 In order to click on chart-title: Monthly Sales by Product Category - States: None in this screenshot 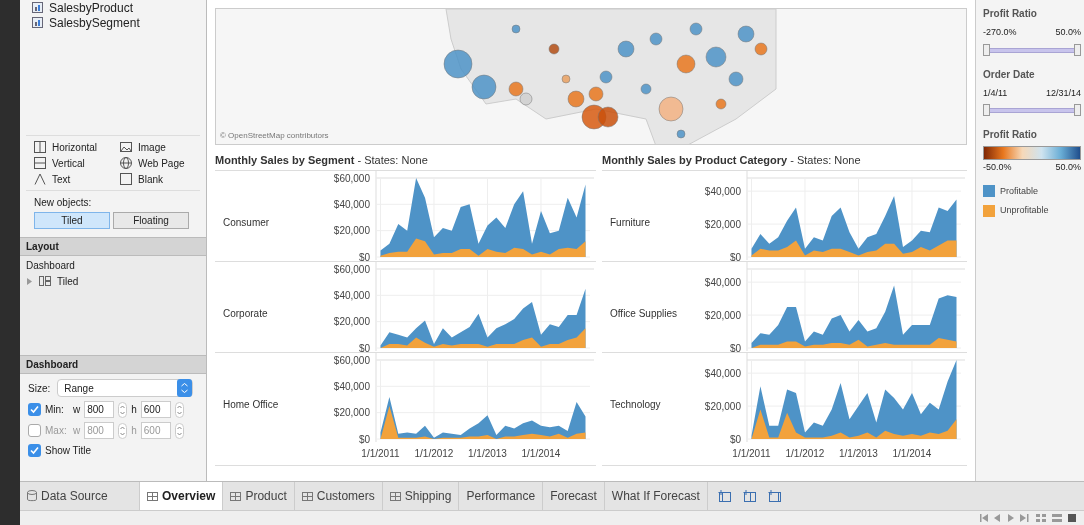, I will do `click(731, 160)`.